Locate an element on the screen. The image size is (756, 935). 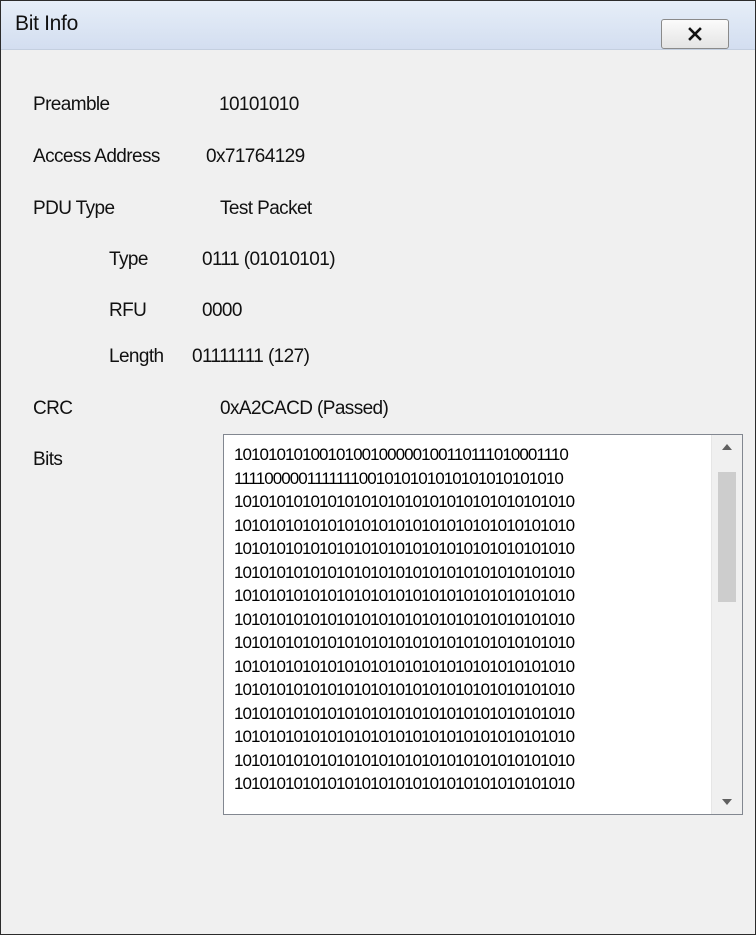
type-label: Type is located at coordinates (128, 259).